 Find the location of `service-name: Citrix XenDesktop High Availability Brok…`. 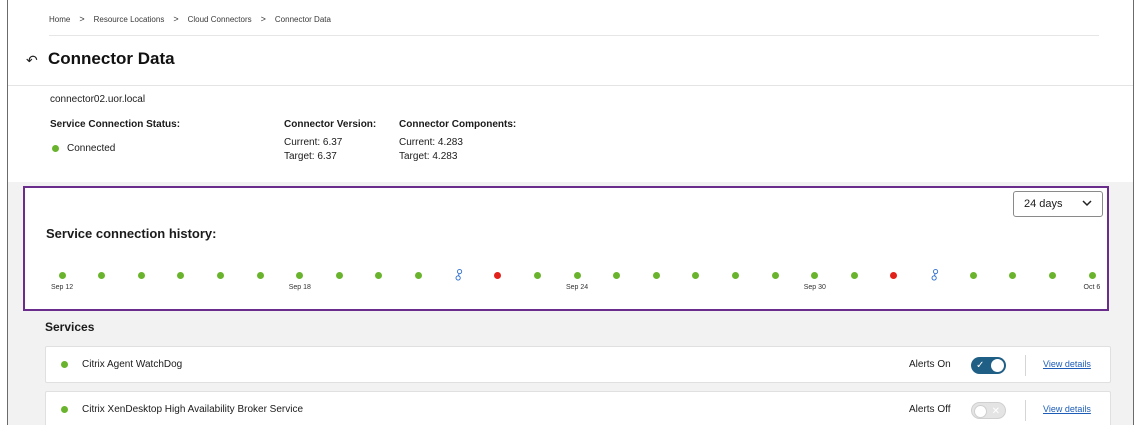

service-name: Citrix XenDesktop High Availability Brok… is located at coordinates (193, 409).